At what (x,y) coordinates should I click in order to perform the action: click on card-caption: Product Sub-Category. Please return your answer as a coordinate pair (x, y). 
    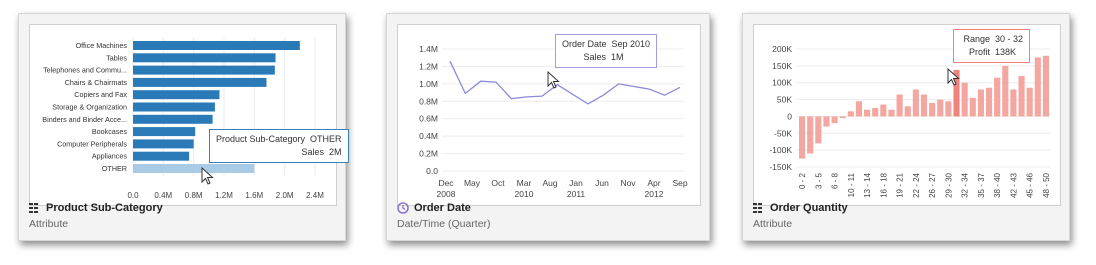
    Looking at the image, I should click on (96, 208).